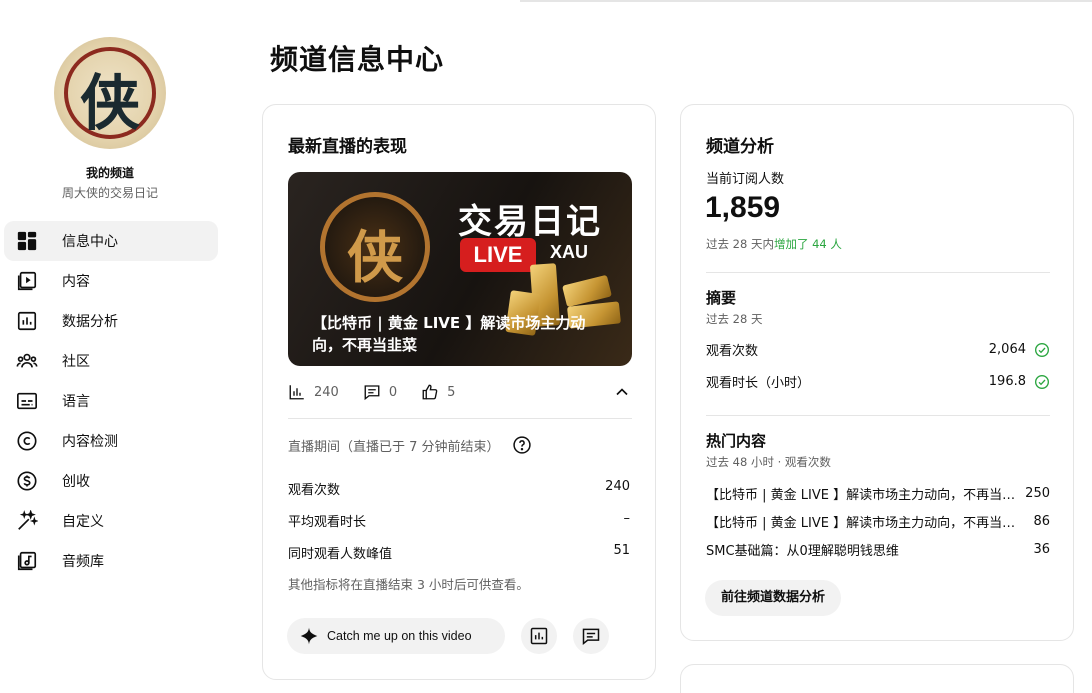 This screenshot has height=693, width=1092. I want to click on metric-row: 观看次数 240, so click(459, 488).